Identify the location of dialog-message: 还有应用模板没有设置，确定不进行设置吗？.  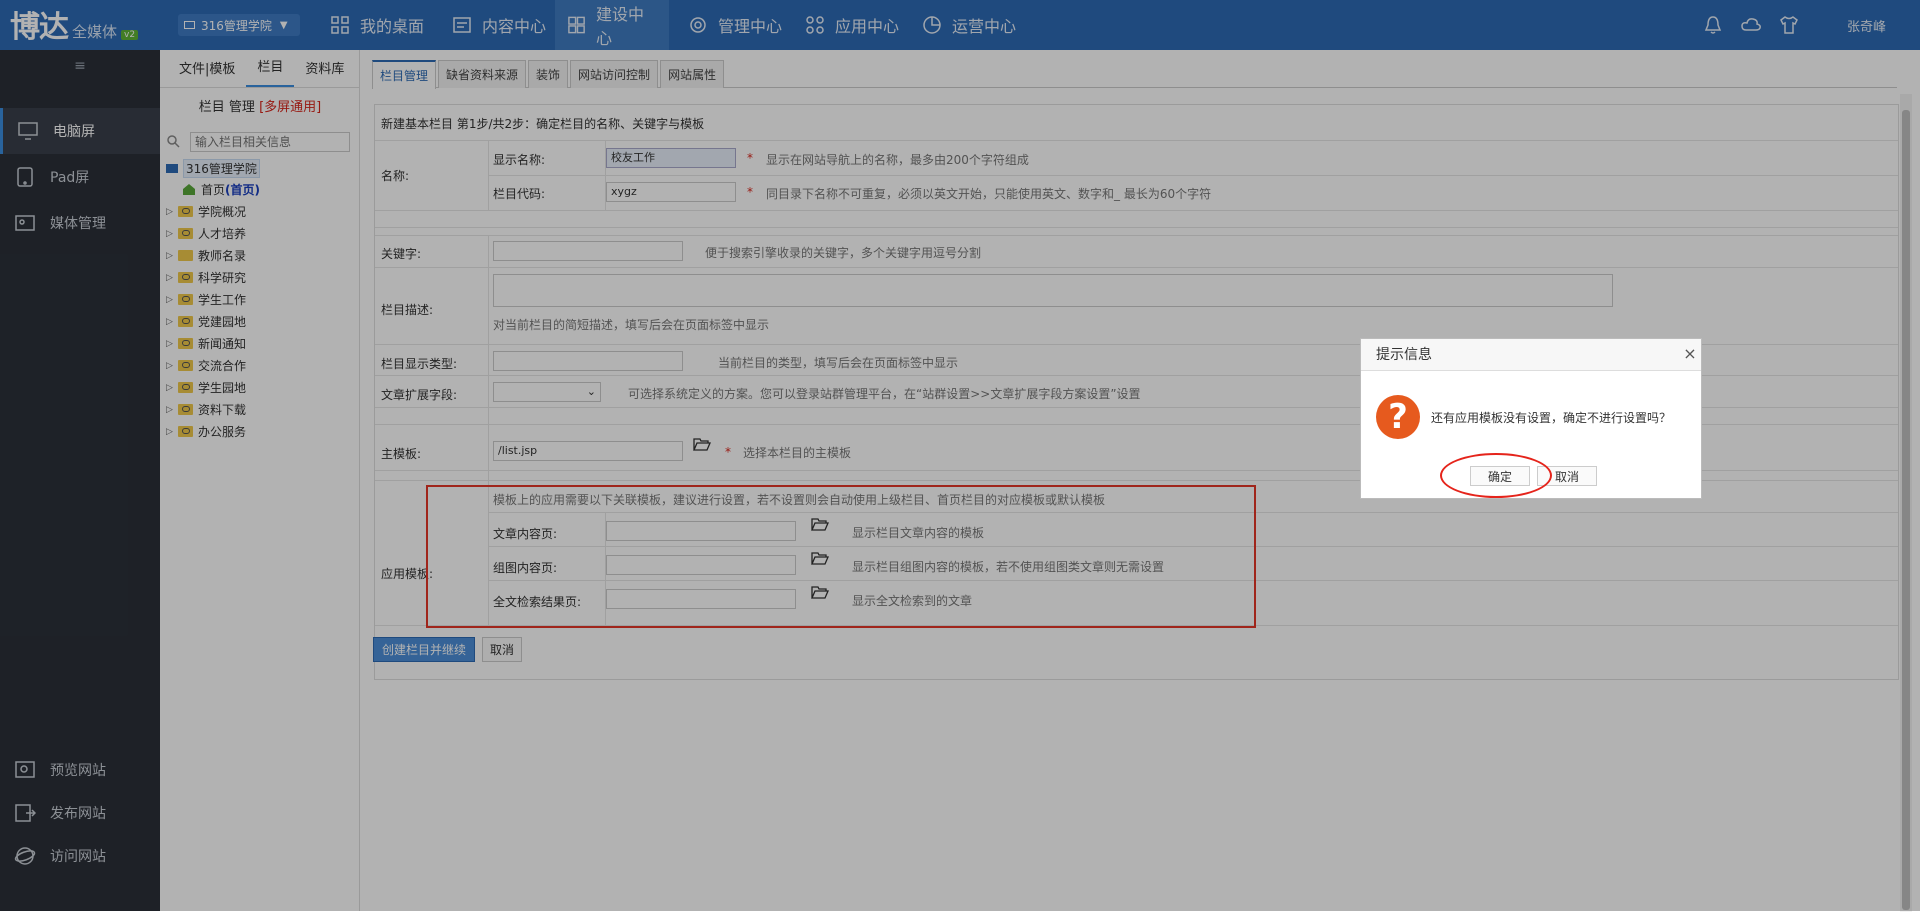
(1551, 418).